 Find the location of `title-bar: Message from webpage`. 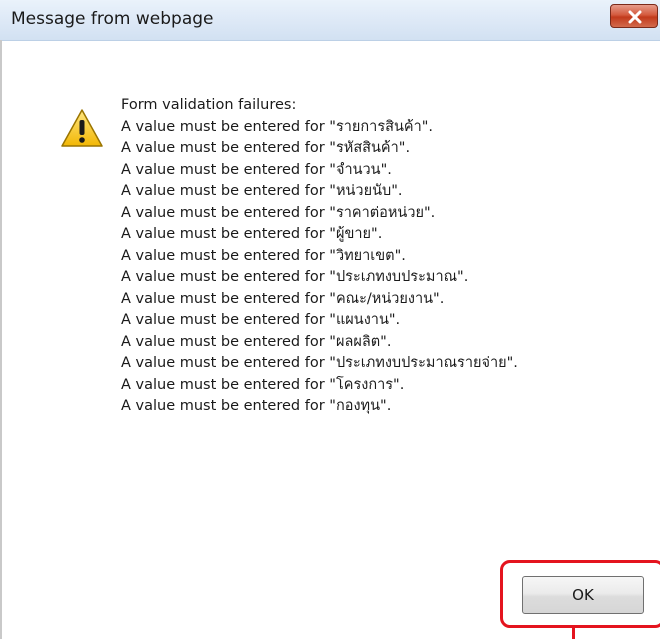

title-bar: Message from webpage is located at coordinates (330, 20).